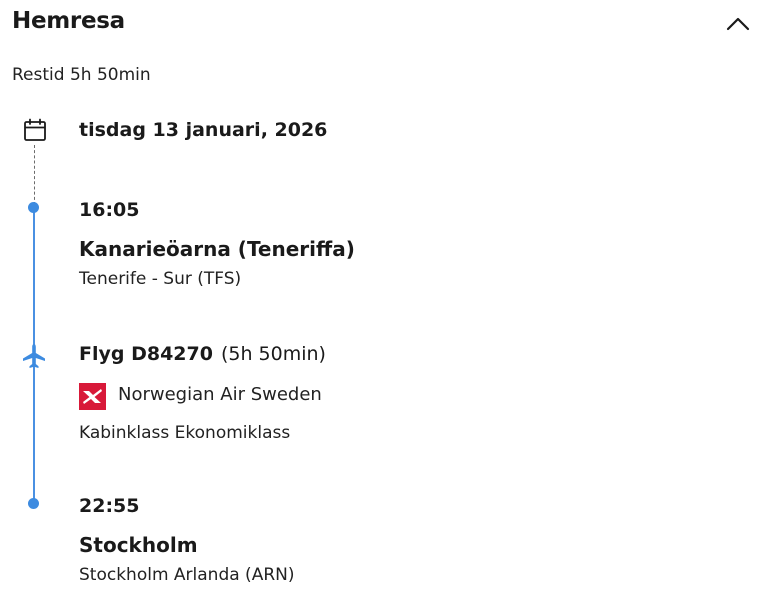 The width and height of the screenshot is (767, 607). I want to click on travel-time: Restid 5h 50min, so click(81, 75).